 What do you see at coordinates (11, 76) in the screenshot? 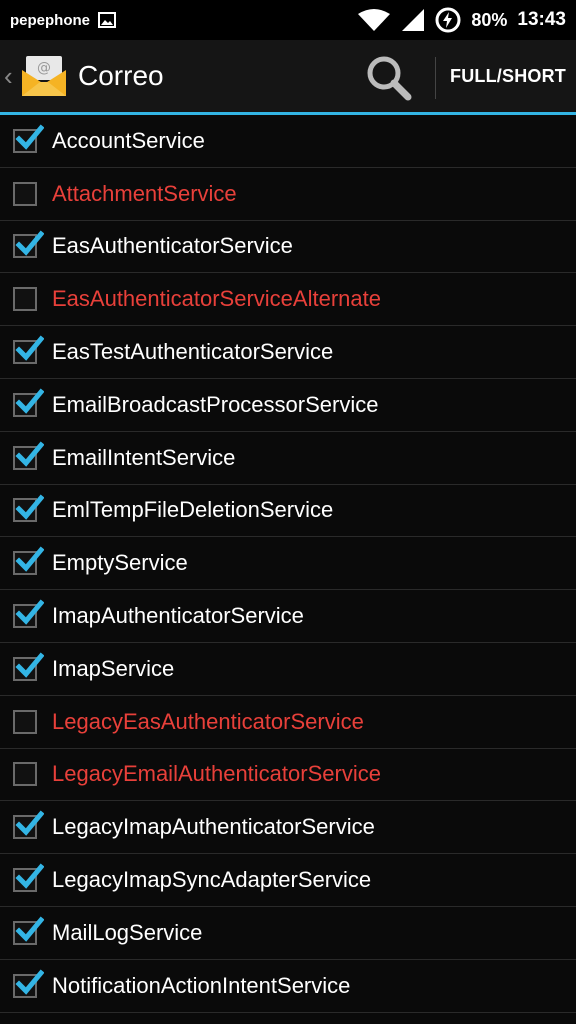
I see `back-chevron-icon: ‹` at bounding box center [11, 76].